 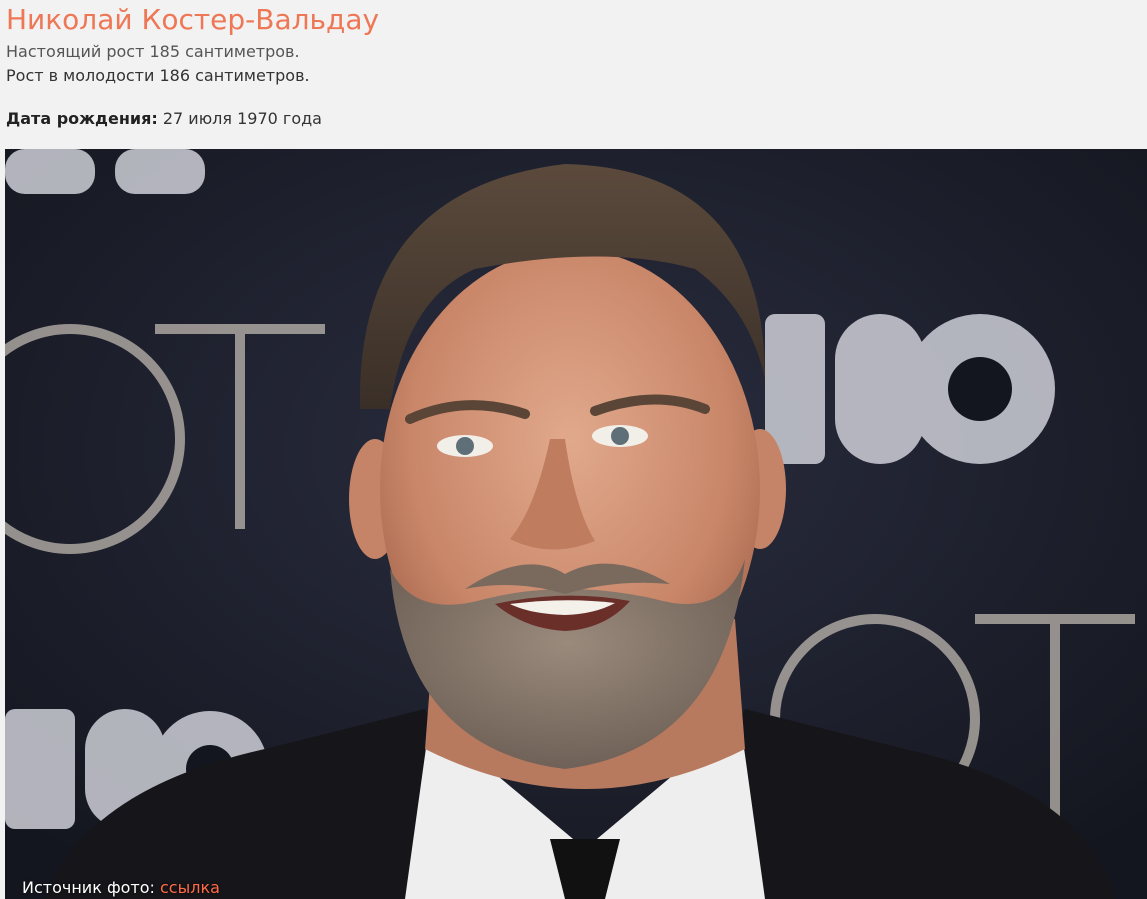 I want to click on young-height-text: Рост в молодости 186 сантиметров., so click(x=158, y=75).